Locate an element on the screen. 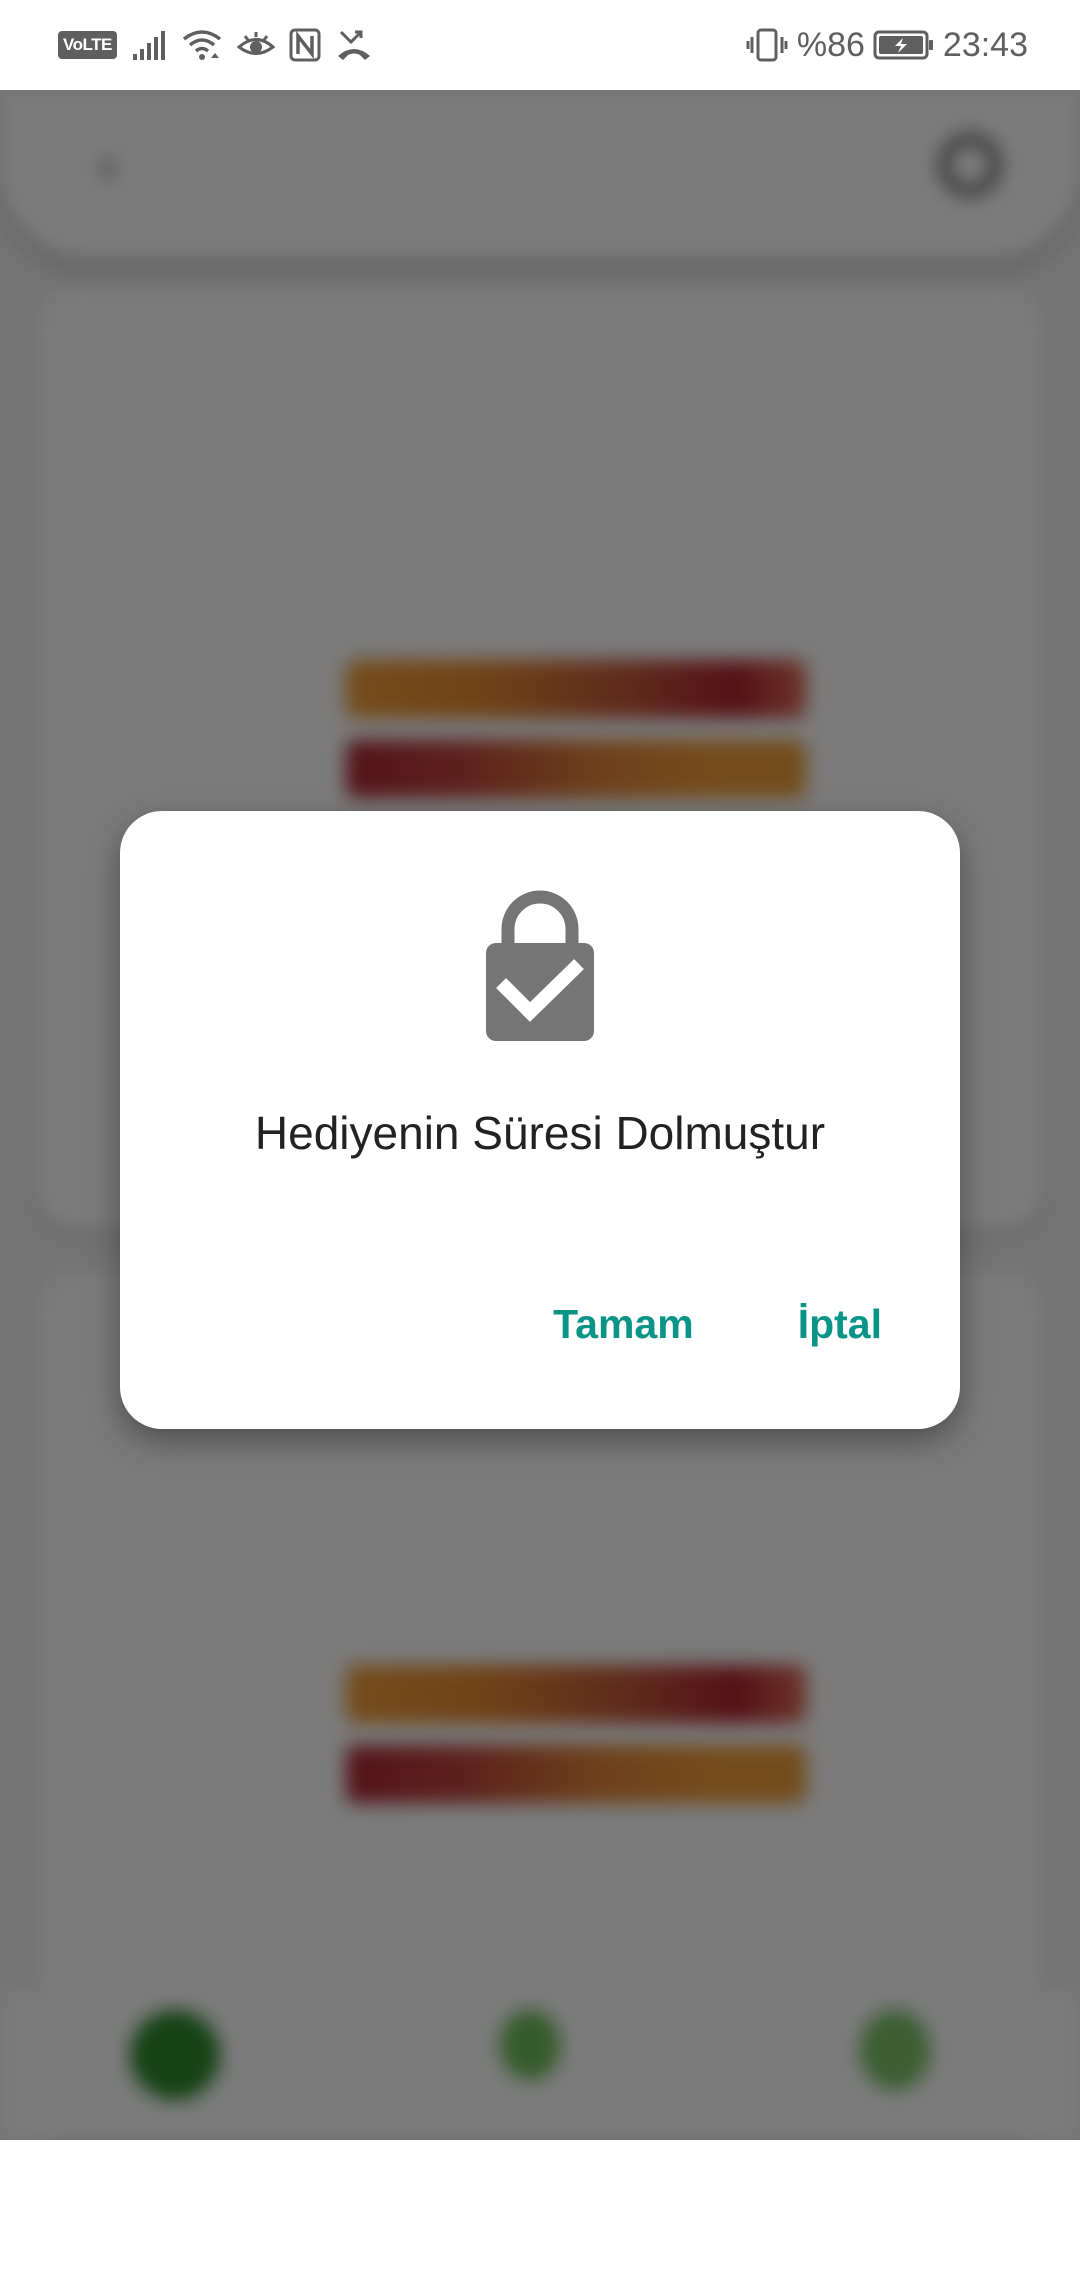 The width and height of the screenshot is (1080, 2280). system-nav-area is located at coordinates (540, 2210).